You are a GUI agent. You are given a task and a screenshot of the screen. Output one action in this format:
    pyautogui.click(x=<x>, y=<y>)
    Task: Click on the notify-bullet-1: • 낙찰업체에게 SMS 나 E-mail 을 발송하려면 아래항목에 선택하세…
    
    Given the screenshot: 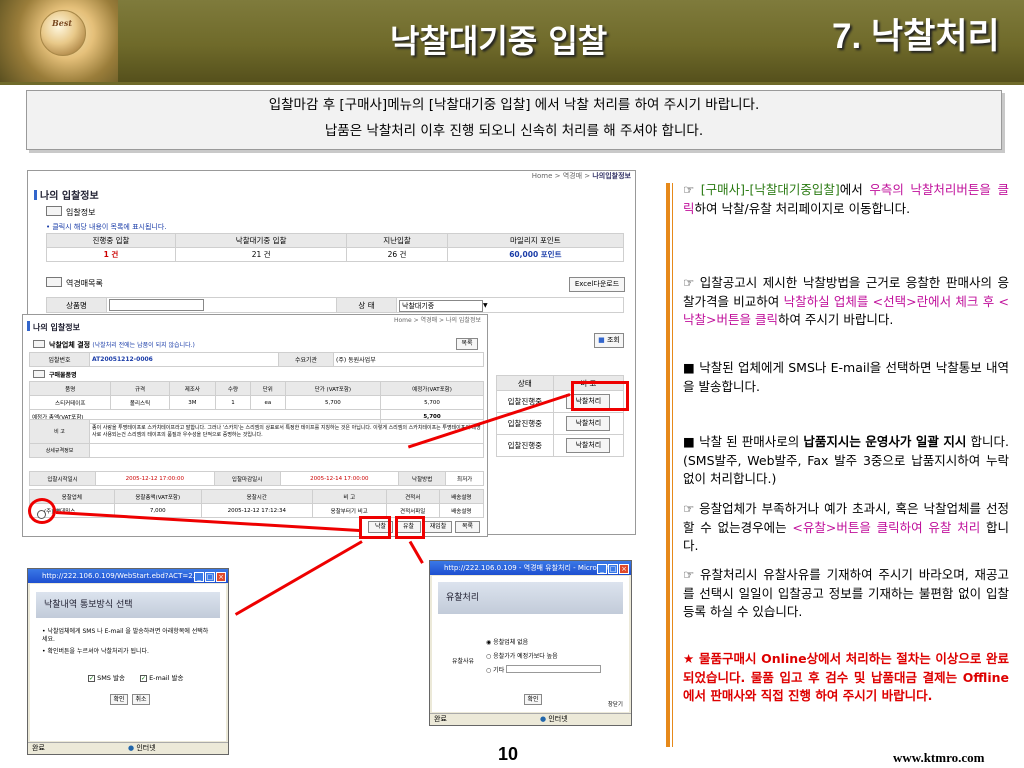 What is the action you would take?
    pyautogui.click(x=125, y=635)
    